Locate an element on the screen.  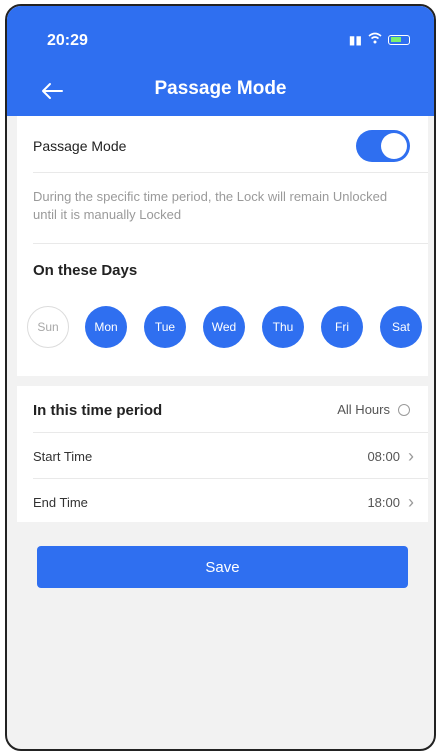
time-period-title: In this time period is located at coordinates (98, 410).